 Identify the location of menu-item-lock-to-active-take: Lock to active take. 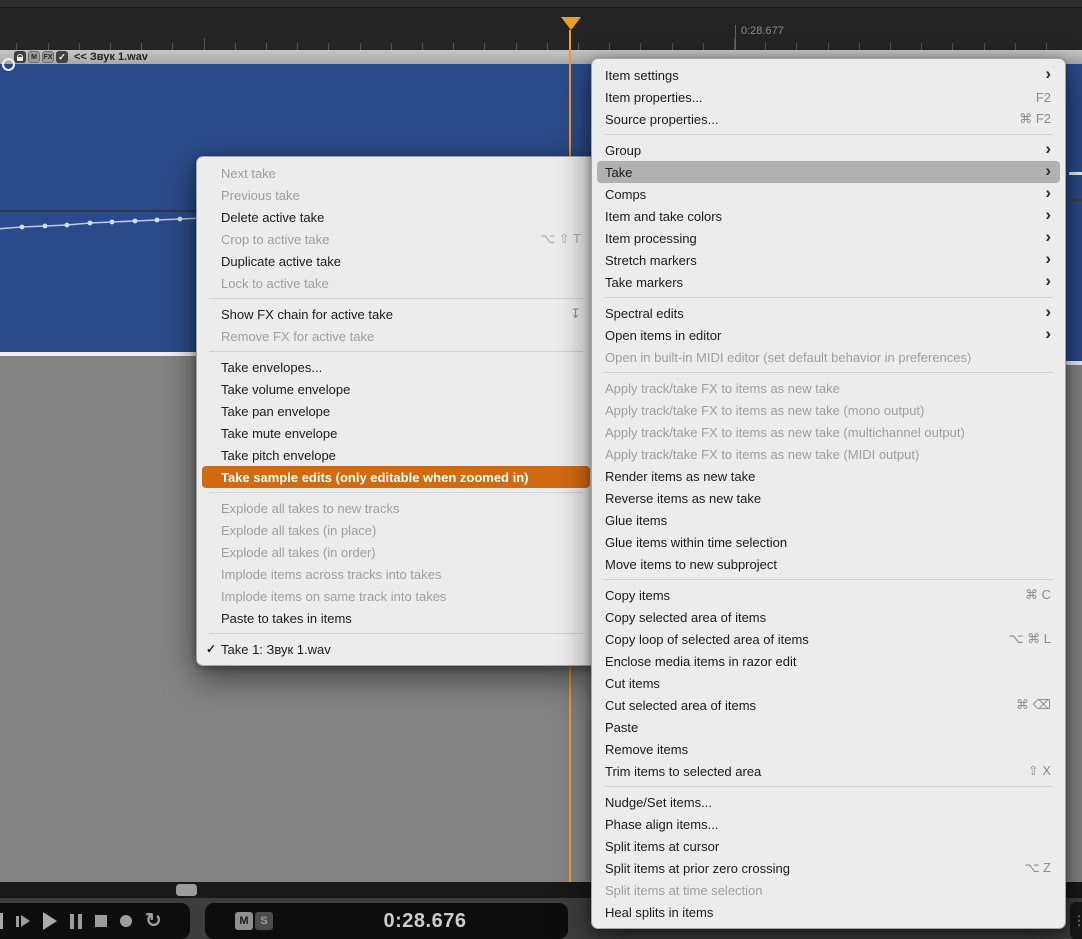
(396, 283).